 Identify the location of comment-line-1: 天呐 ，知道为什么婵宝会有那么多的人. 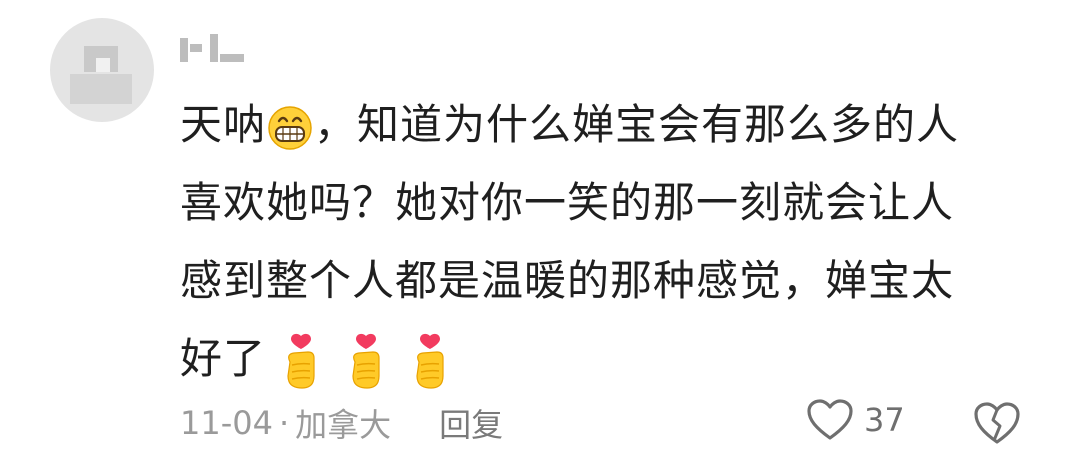
(610, 125).